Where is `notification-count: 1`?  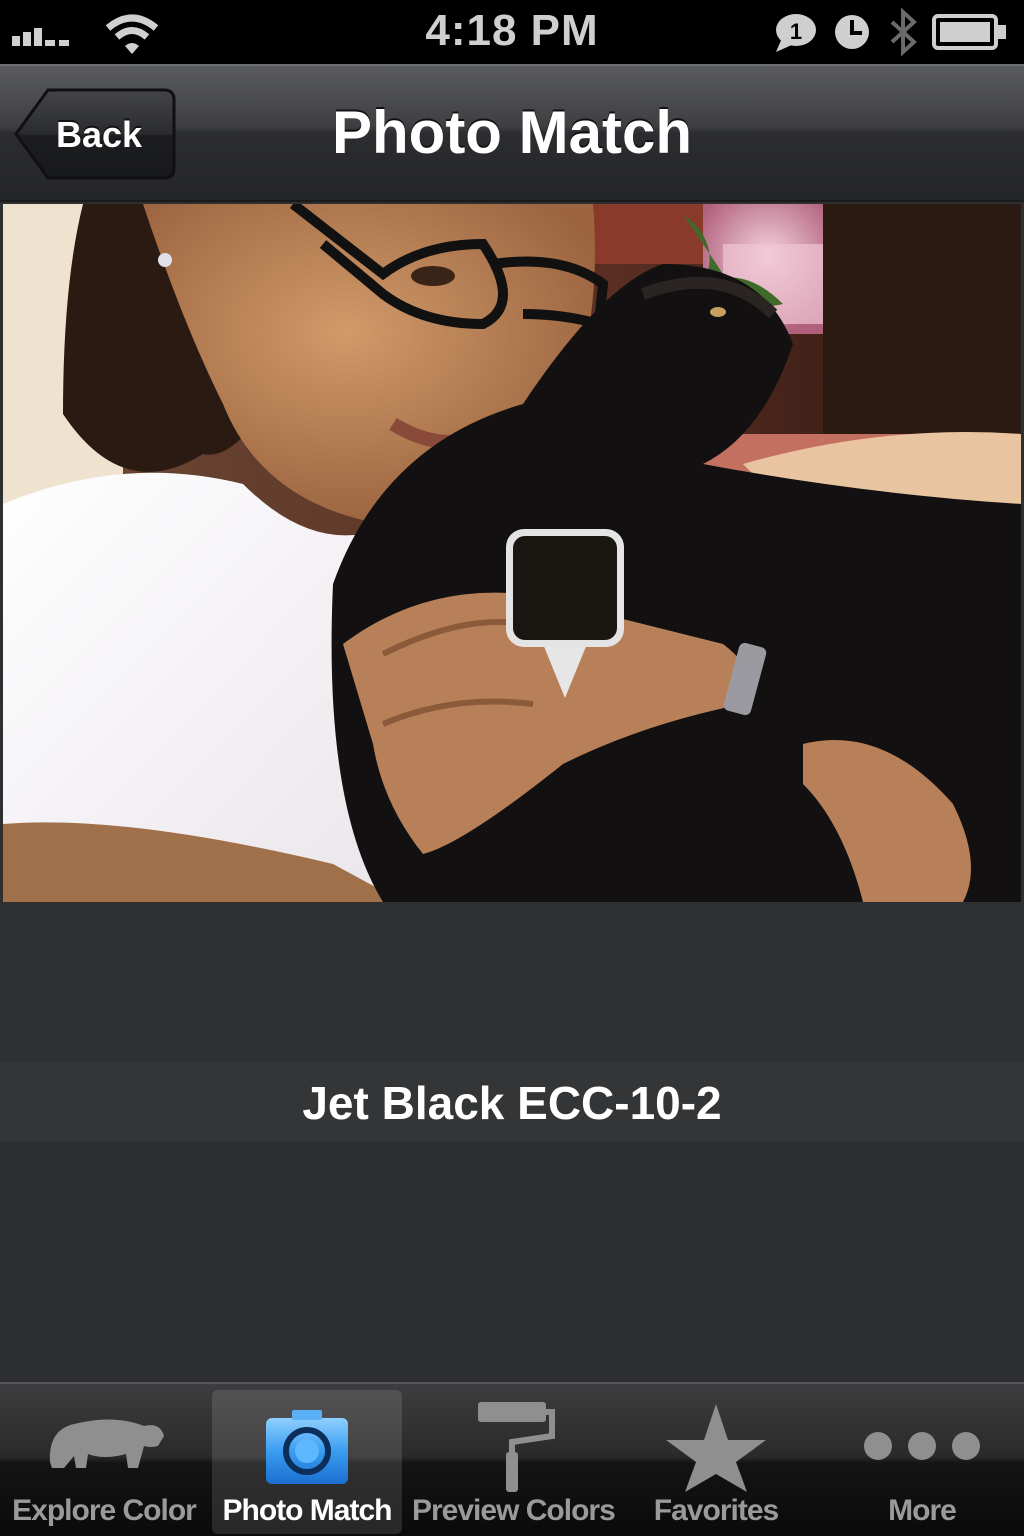 notification-count: 1 is located at coordinates (796, 31).